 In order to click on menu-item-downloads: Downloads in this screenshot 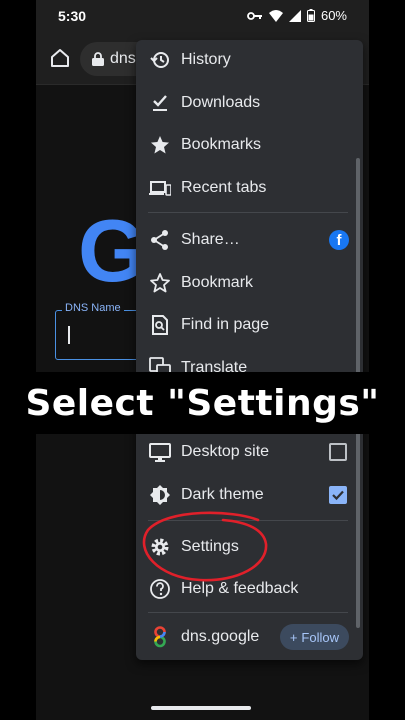, I will do `click(249, 103)`.